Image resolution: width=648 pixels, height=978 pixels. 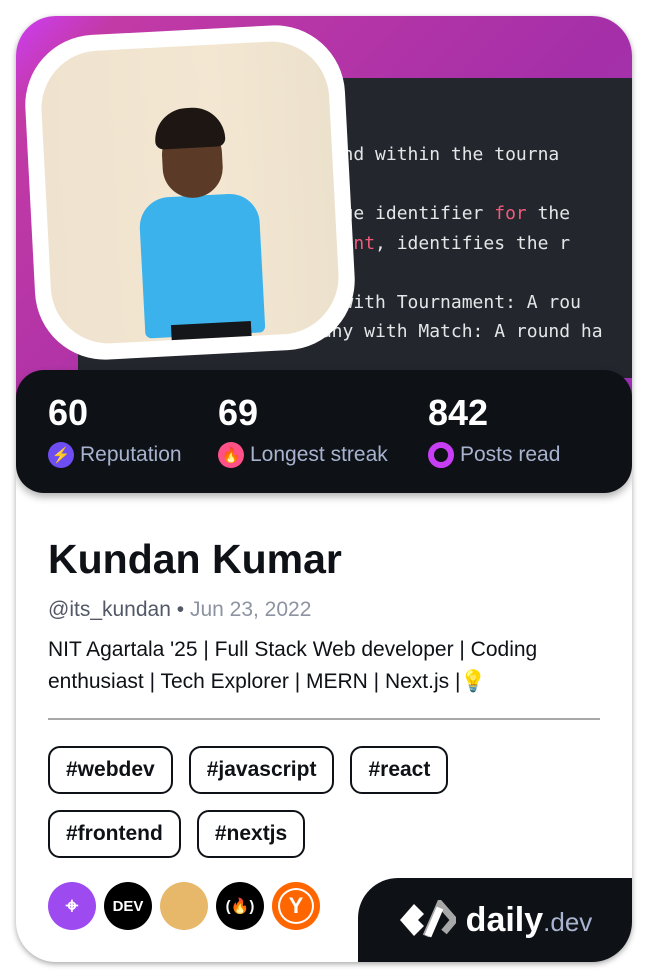 What do you see at coordinates (261, 770) in the screenshot?
I see `tag: #javascript` at bounding box center [261, 770].